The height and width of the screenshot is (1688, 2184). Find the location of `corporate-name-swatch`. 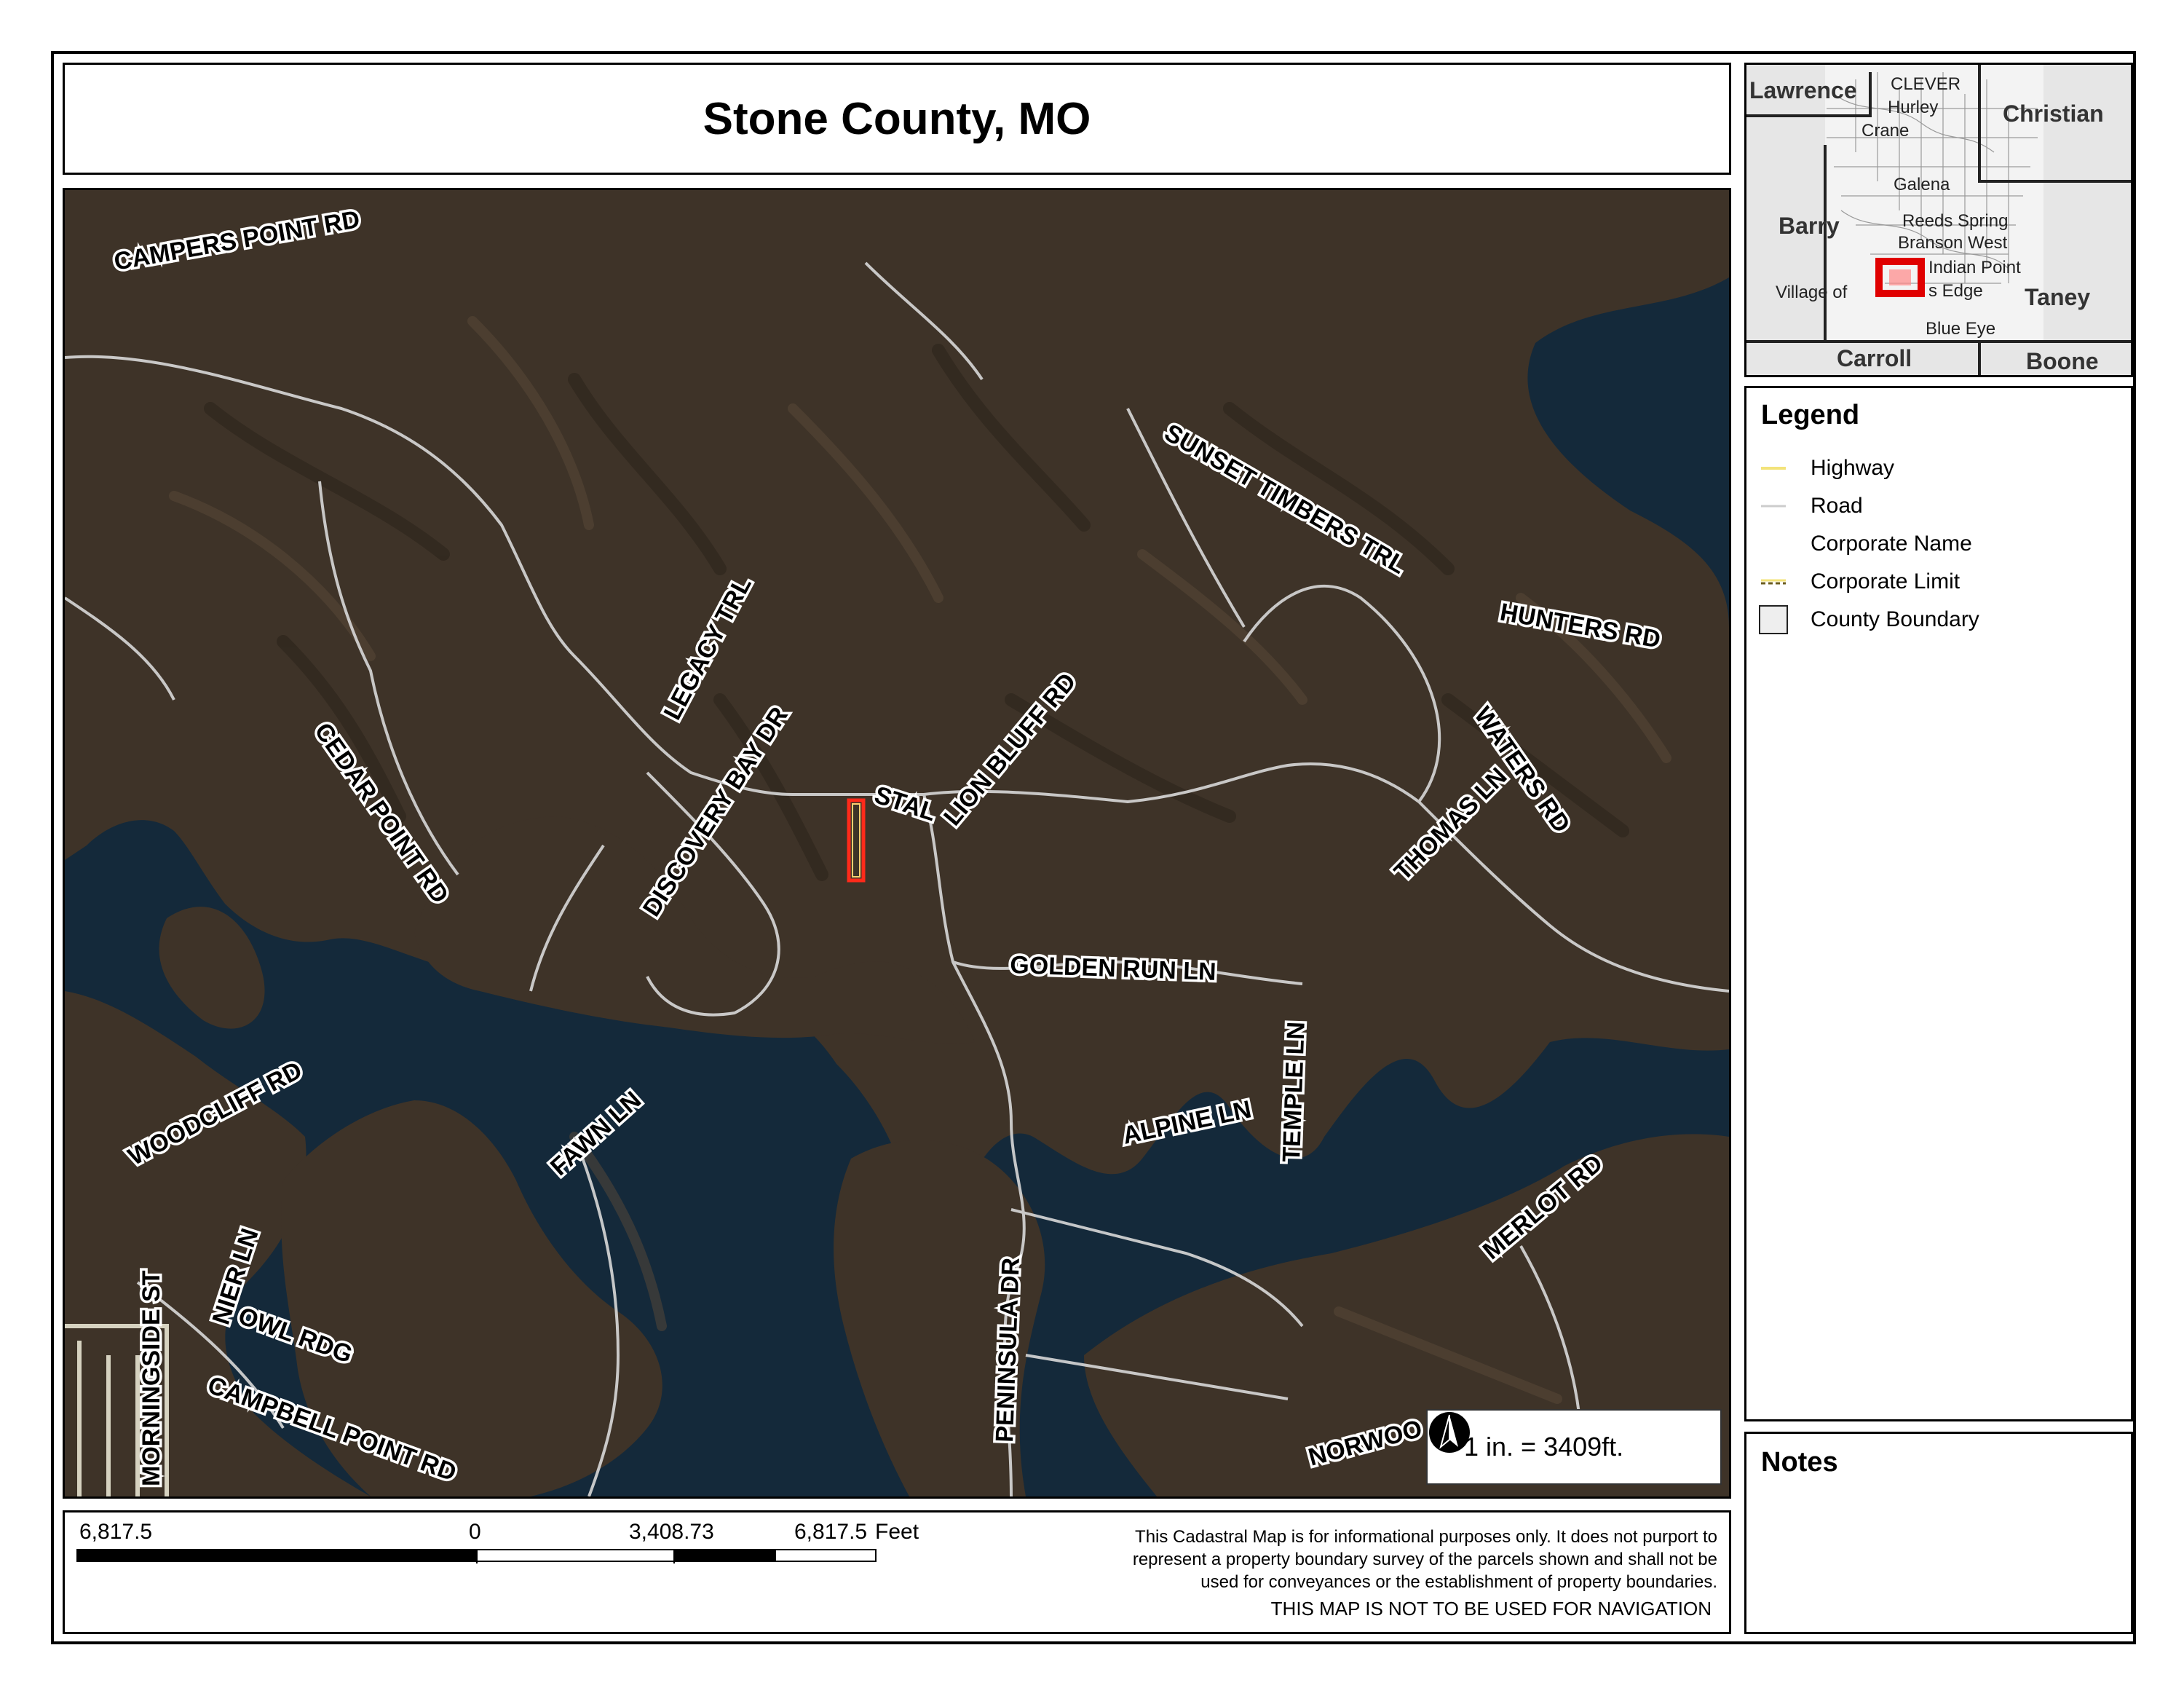

corporate-name-swatch is located at coordinates (1773, 544).